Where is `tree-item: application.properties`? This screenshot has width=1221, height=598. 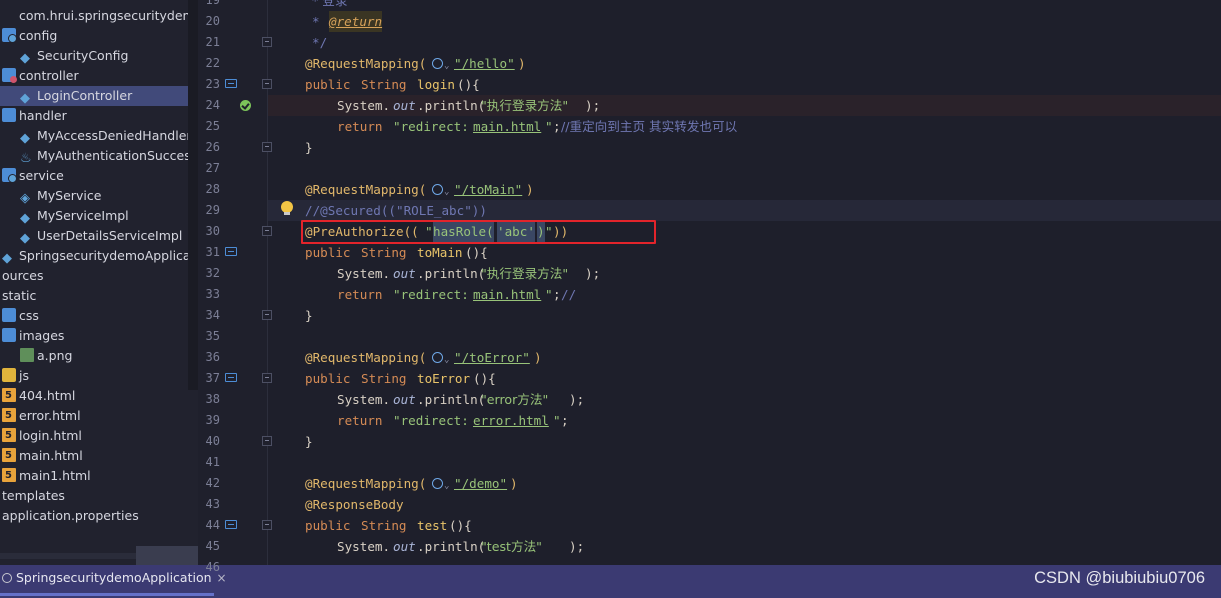
tree-item: application.properties is located at coordinates (94, 516).